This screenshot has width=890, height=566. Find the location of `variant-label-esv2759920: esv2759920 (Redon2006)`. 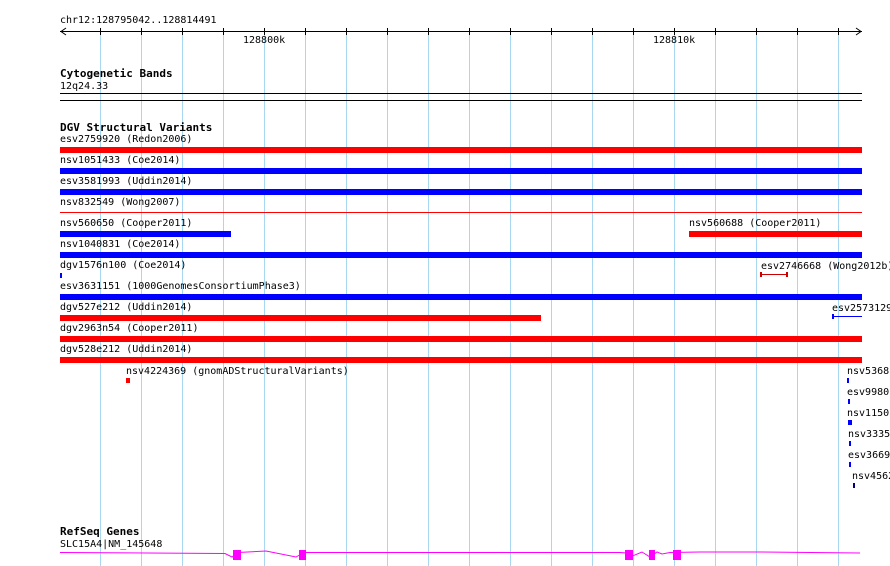

variant-label-esv2759920: esv2759920 (Redon2006) is located at coordinates (126, 139).